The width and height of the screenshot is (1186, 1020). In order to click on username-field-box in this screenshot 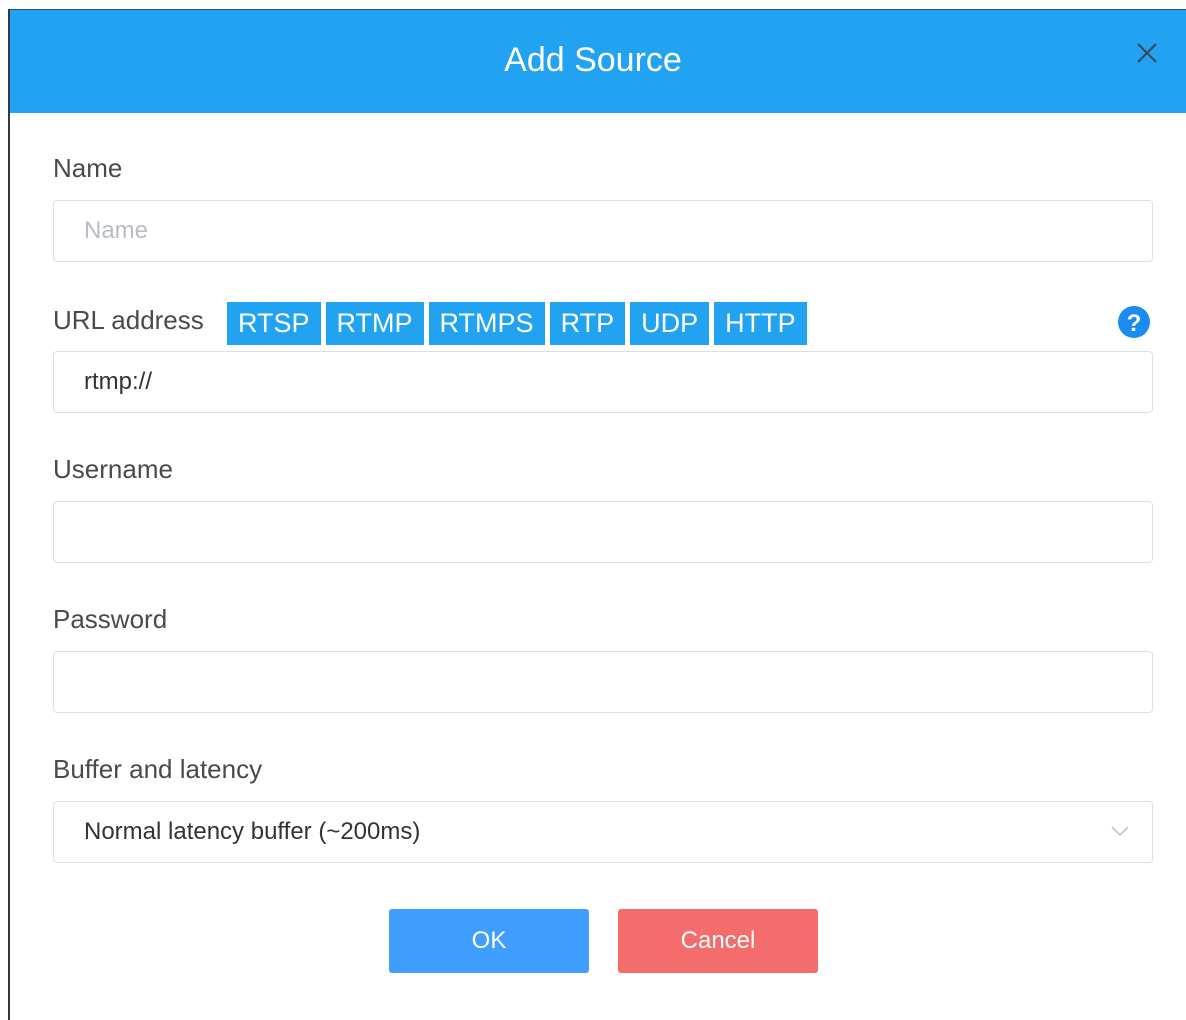, I will do `click(603, 532)`.